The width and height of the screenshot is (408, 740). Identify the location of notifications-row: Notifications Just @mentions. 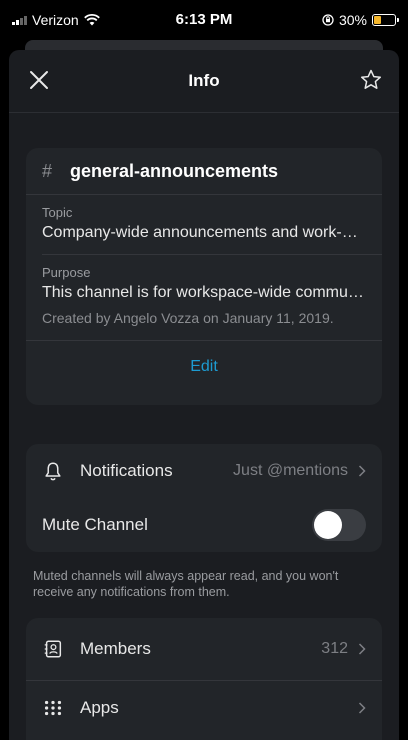
(204, 471).